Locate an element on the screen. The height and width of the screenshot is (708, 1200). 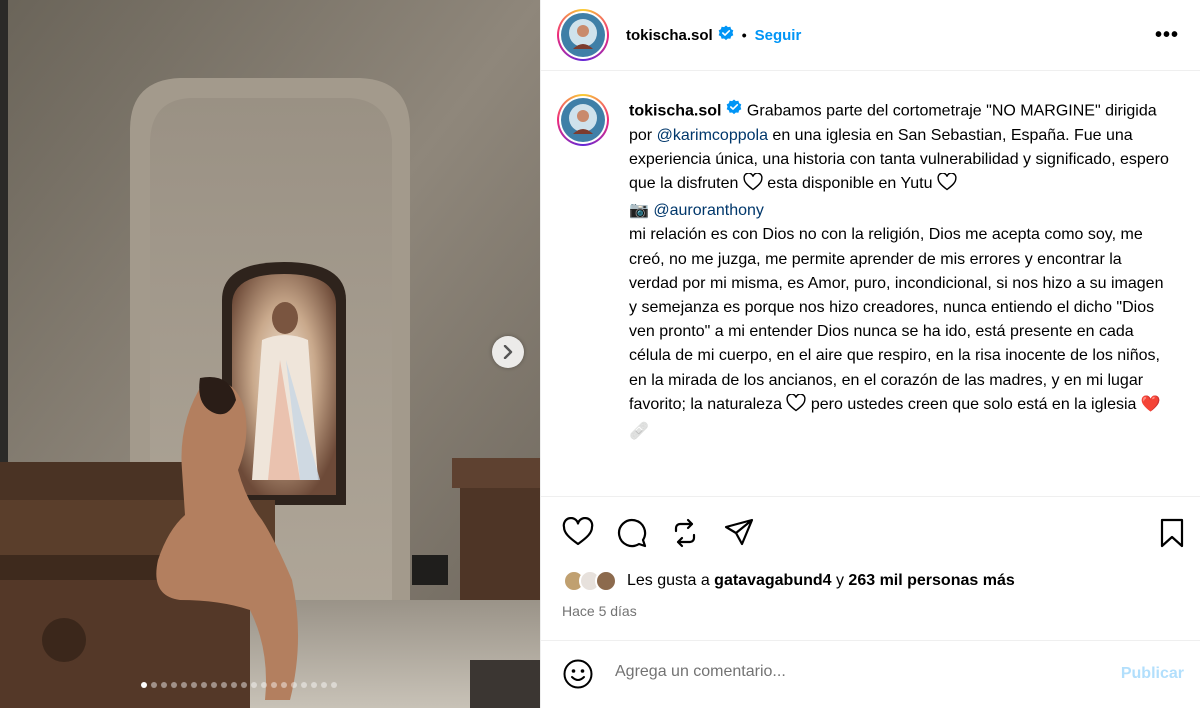
next-slide-button is located at coordinates (508, 352).